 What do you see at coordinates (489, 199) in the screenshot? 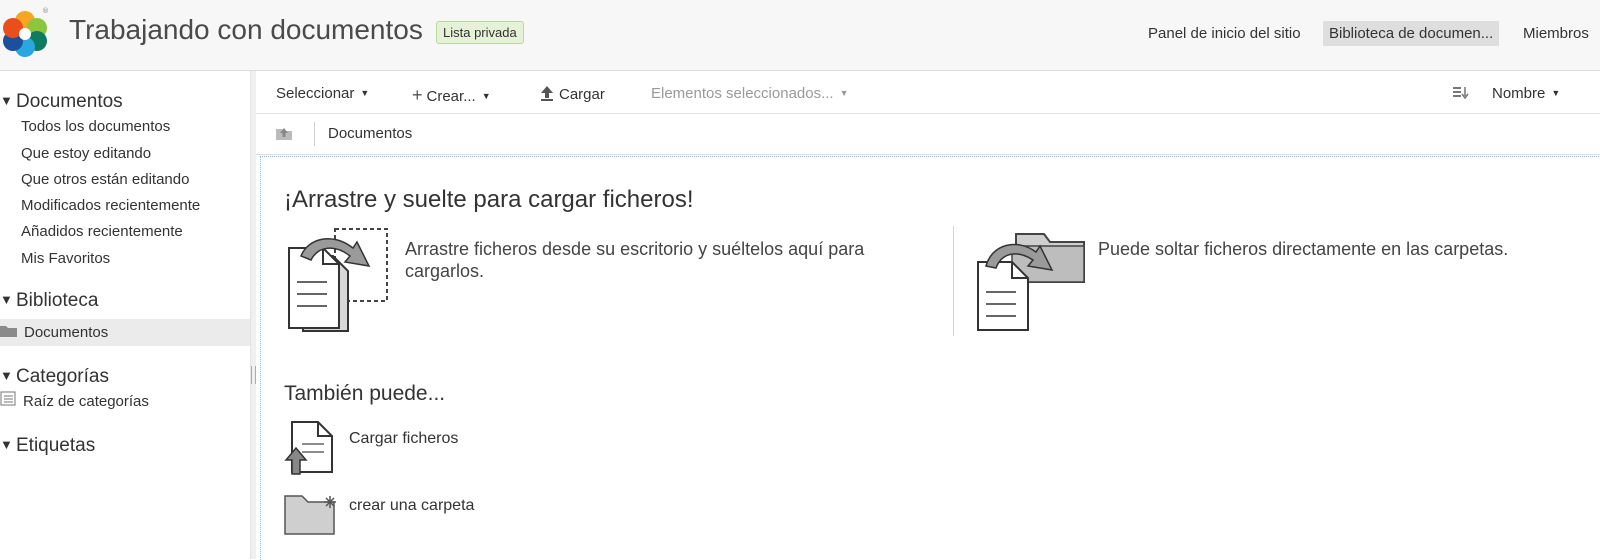
I see `drag-drop-title: ¡Arrastre y suelte para cargar ficheros!` at bounding box center [489, 199].